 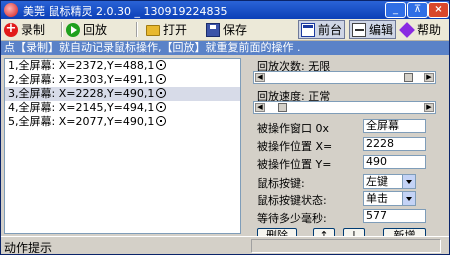 I want to click on title-bar: 美莞 鼠标精灵 2.0.30 _ 130919224835 _ ⊼ ×, so click(x=225, y=10).